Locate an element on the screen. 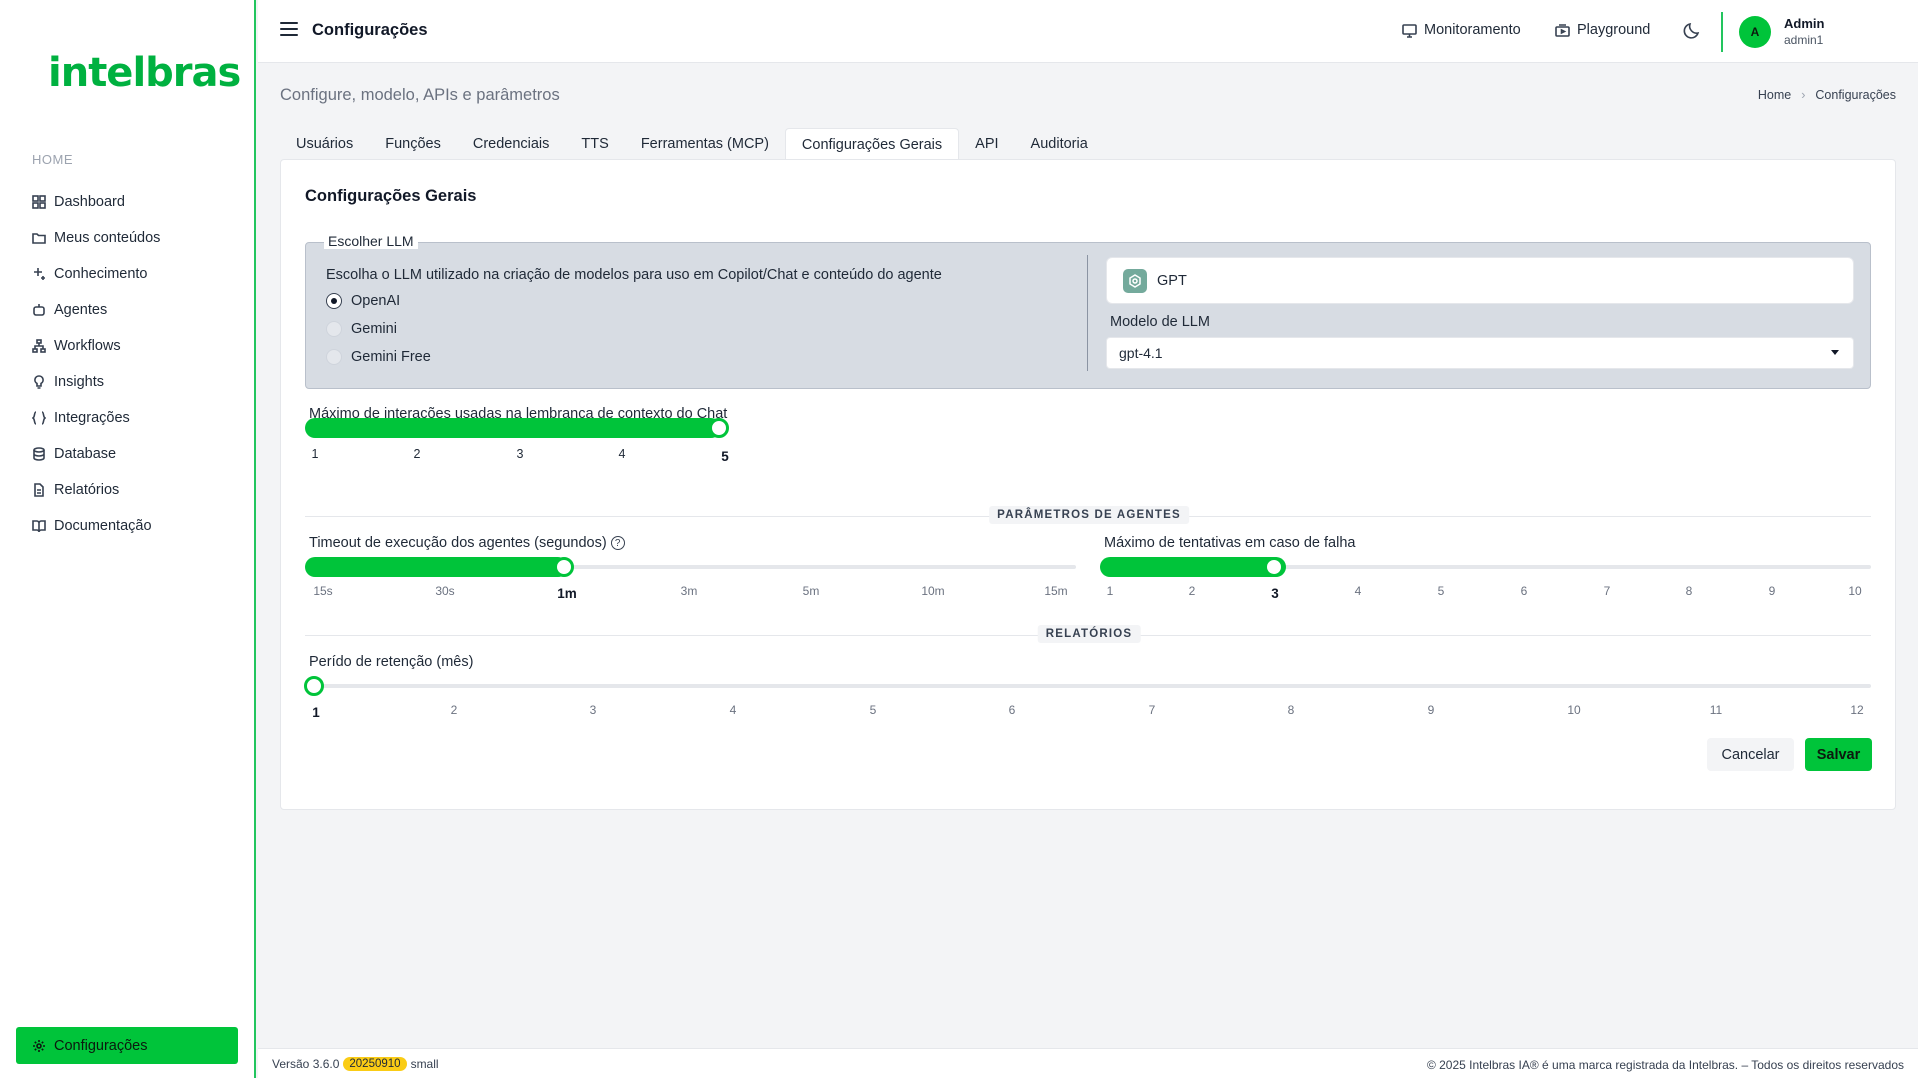  sidebar-item-integracoes: Integrações is located at coordinates (137, 418).